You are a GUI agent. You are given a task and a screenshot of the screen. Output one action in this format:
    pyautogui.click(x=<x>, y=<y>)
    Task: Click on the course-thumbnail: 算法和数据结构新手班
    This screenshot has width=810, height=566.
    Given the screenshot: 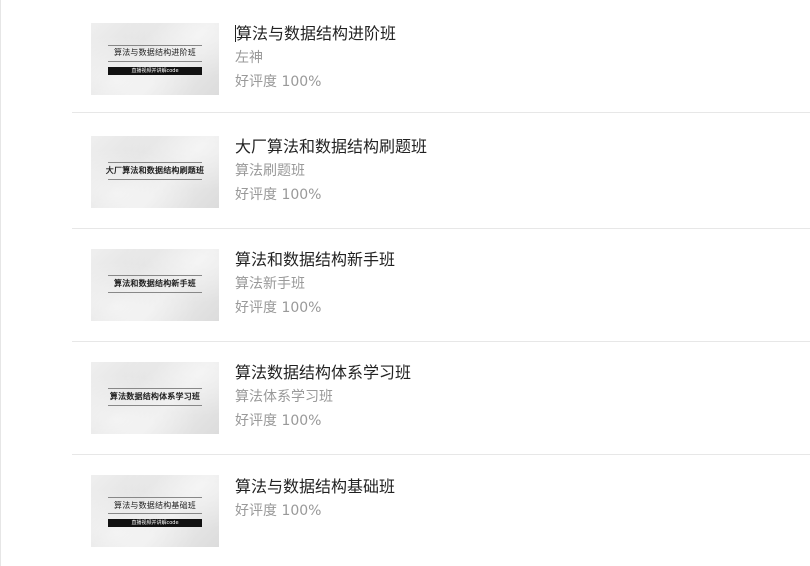 What is the action you would take?
    pyautogui.click(x=155, y=285)
    